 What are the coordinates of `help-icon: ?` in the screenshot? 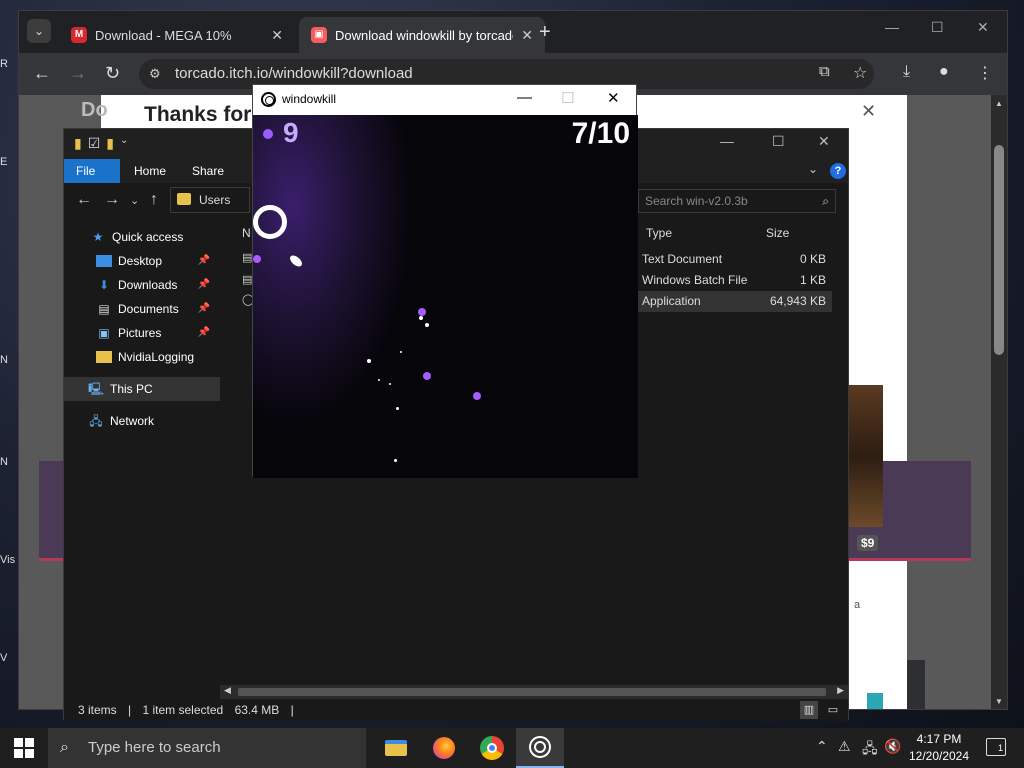 It's located at (838, 171).